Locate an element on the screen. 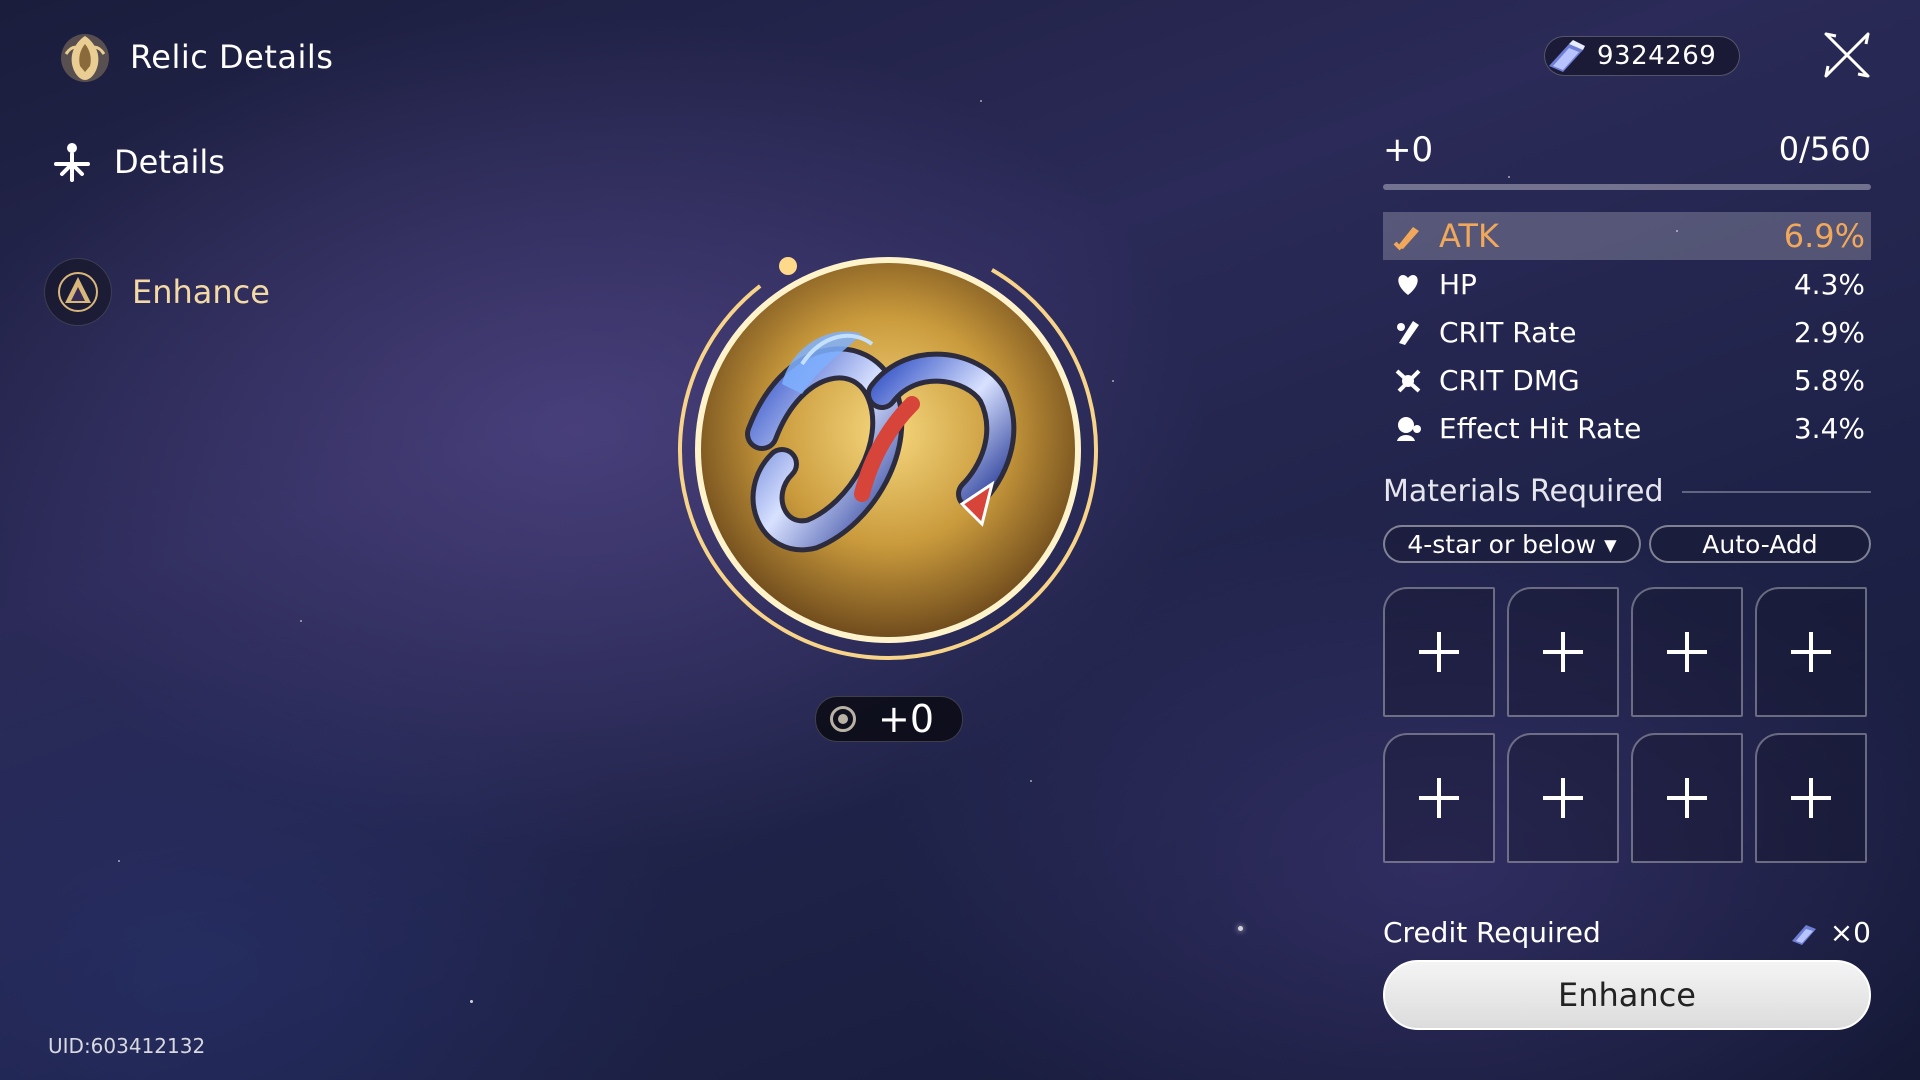  atk-icon is located at coordinates (1408, 236).